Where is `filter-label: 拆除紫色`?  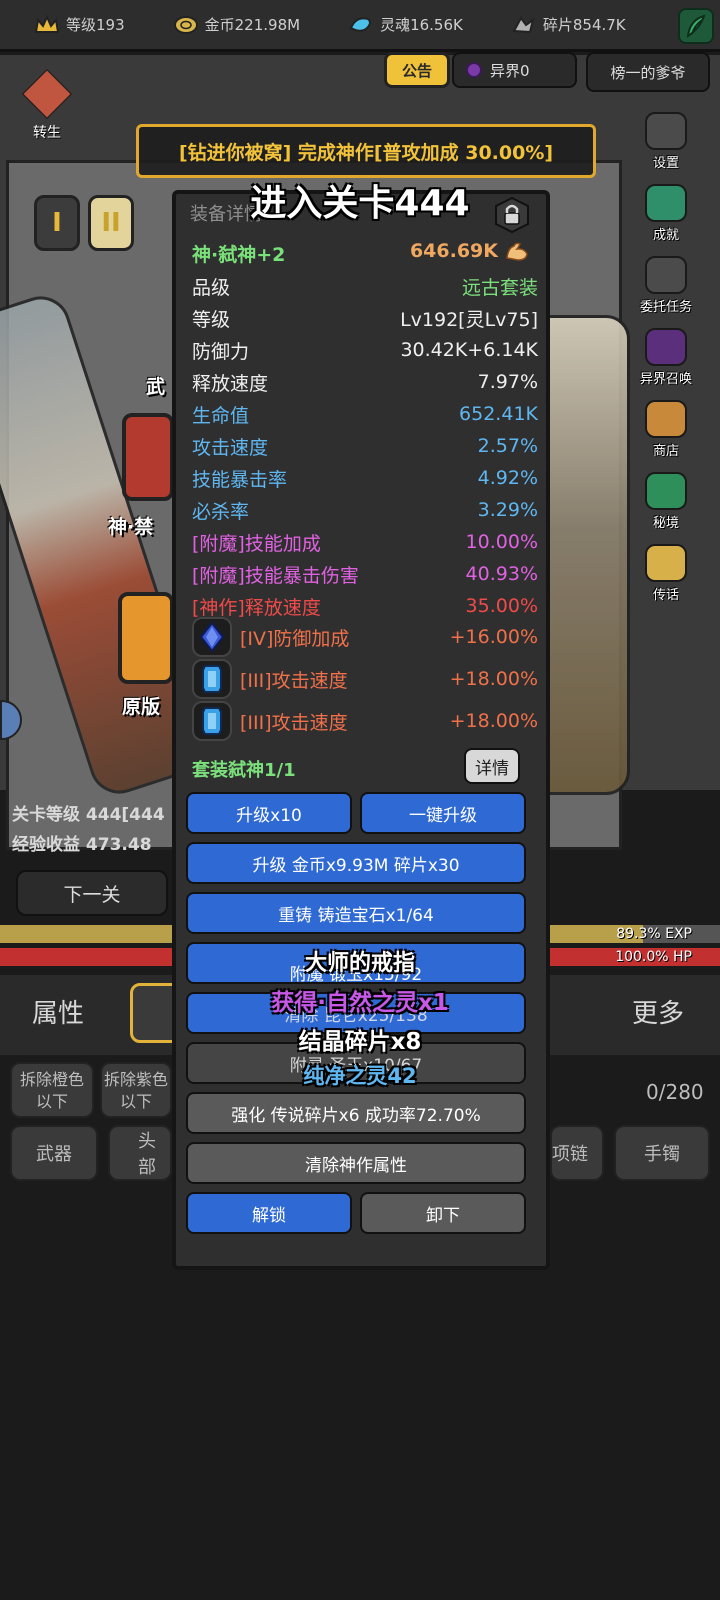
filter-label: 拆除紫色 is located at coordinates (135, 1079).